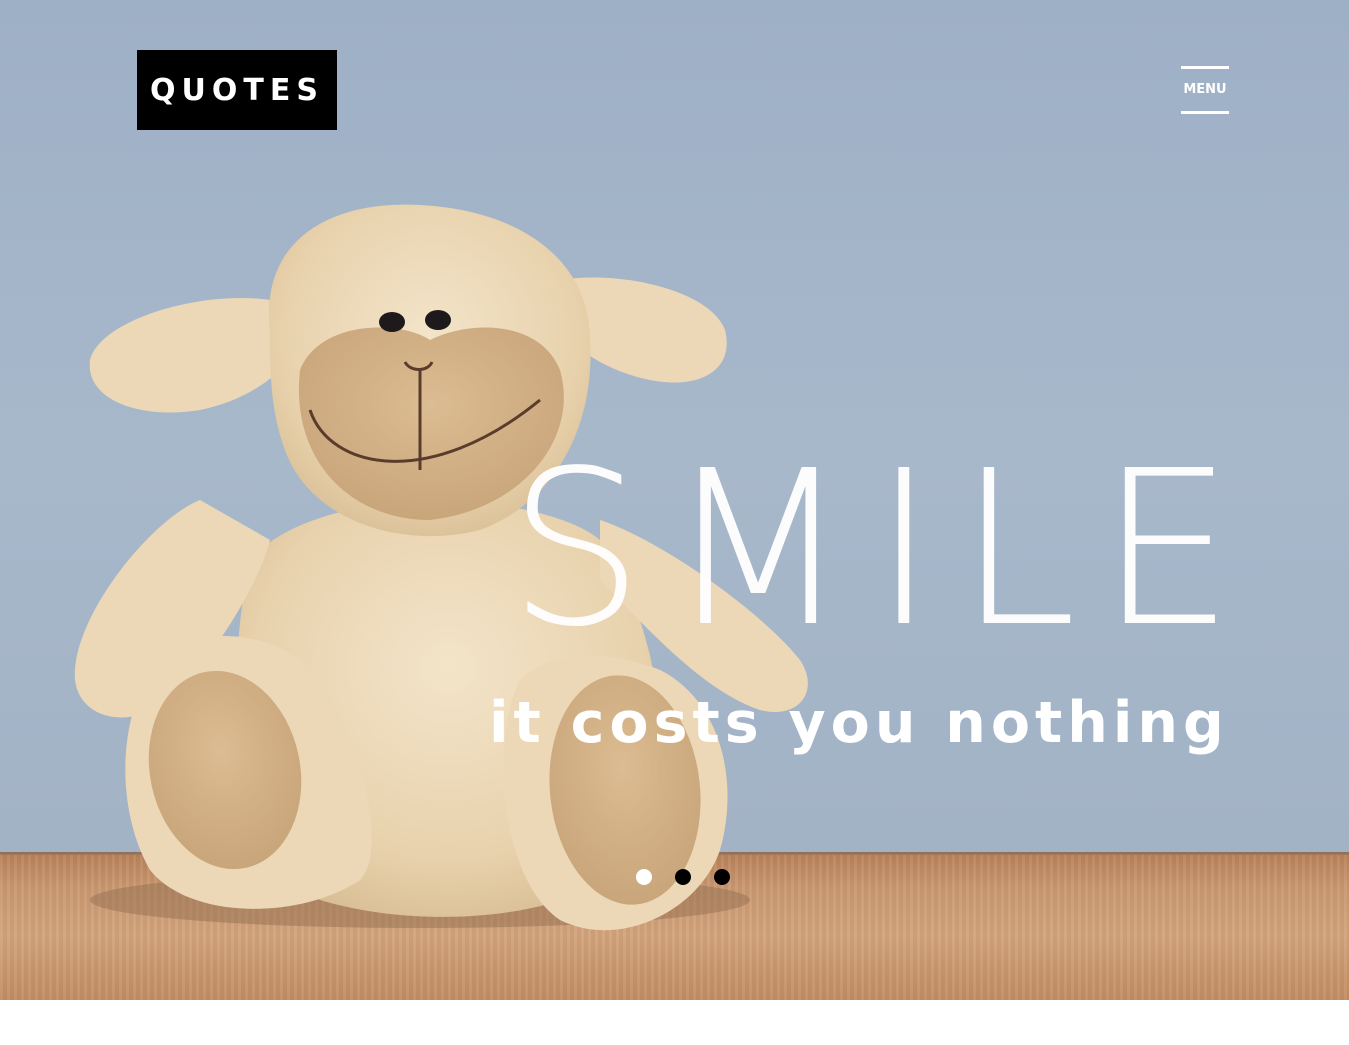 This screenshot has height=1045, width=1349. I want to click on slider-pagination, so click(691, 878).